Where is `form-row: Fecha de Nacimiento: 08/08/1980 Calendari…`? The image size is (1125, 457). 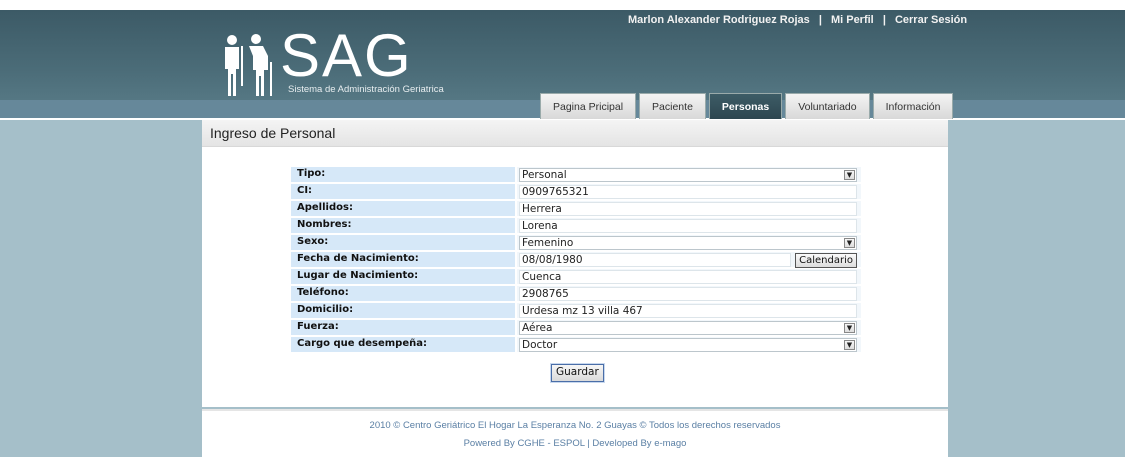 form-row: Fecha de Nacimiento: 08/08/1980 Calendari… is located at coordinates (576, 259).